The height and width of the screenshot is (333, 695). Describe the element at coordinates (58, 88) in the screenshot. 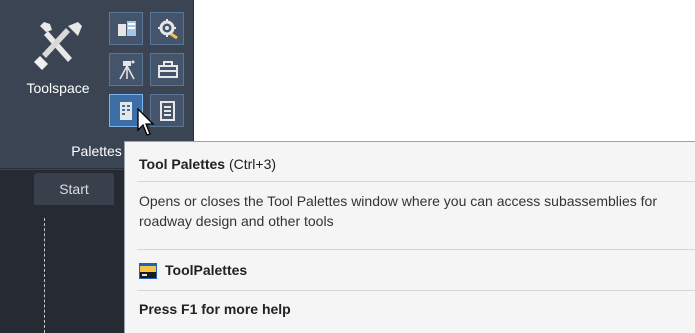

I see `toolspace-label: Toolspace` at that location.